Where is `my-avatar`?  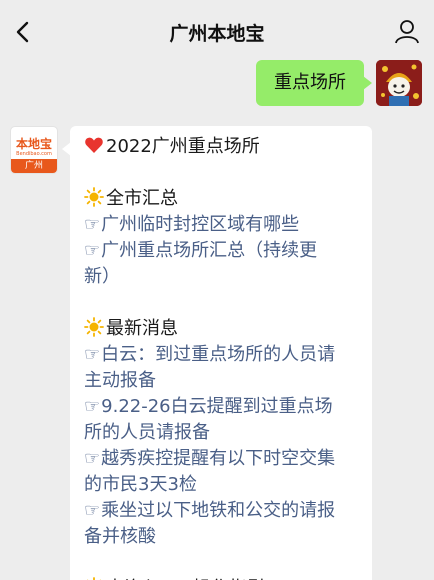 my-avatar is located at coordinates (399, 83).